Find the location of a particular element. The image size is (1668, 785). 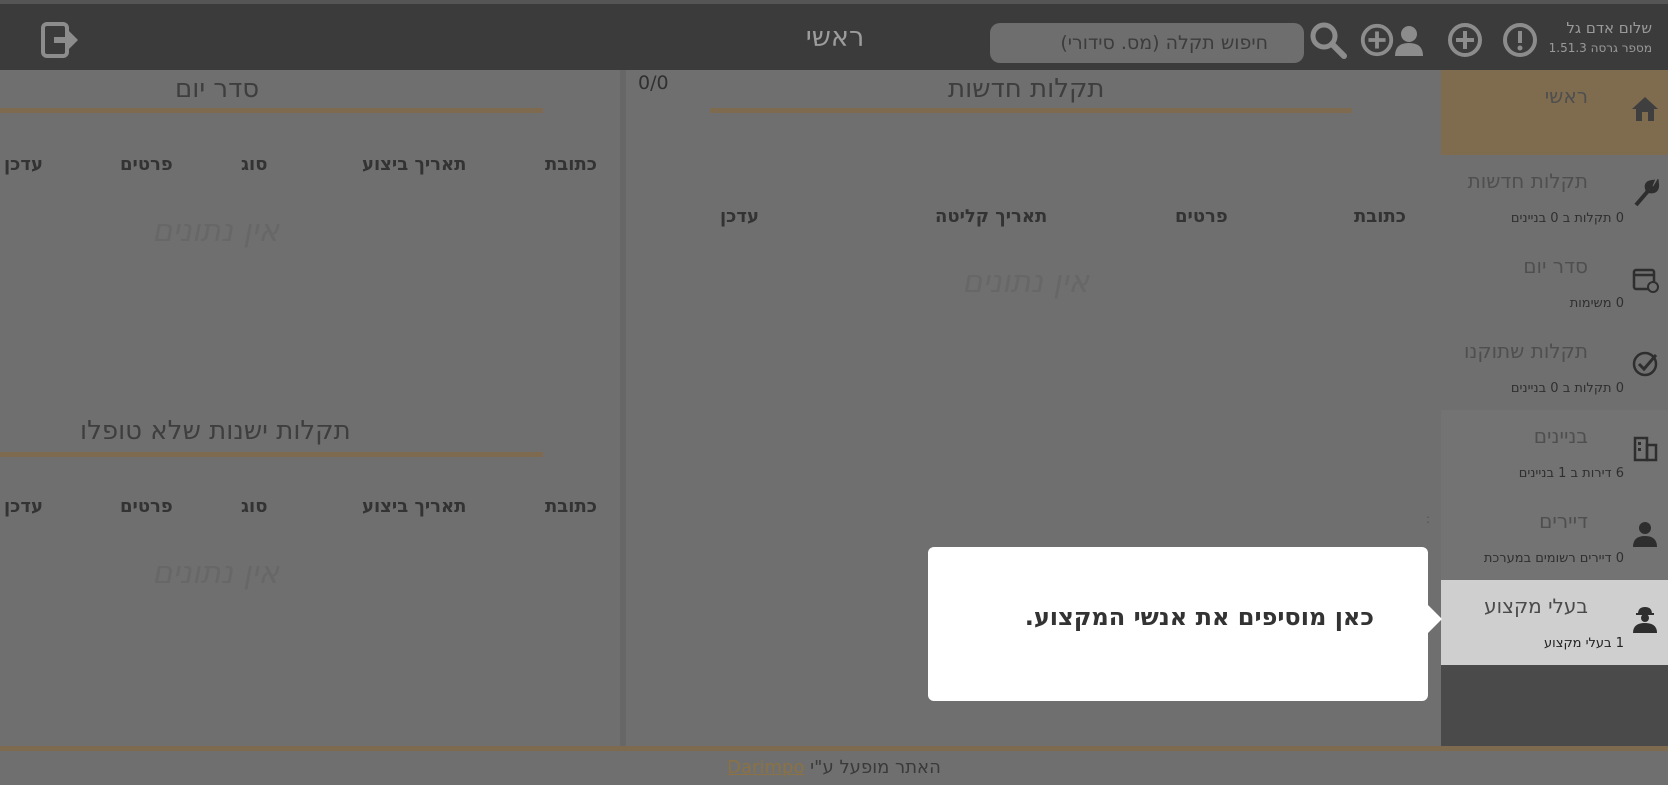

building-icon is located at coordinates (1645, 449).